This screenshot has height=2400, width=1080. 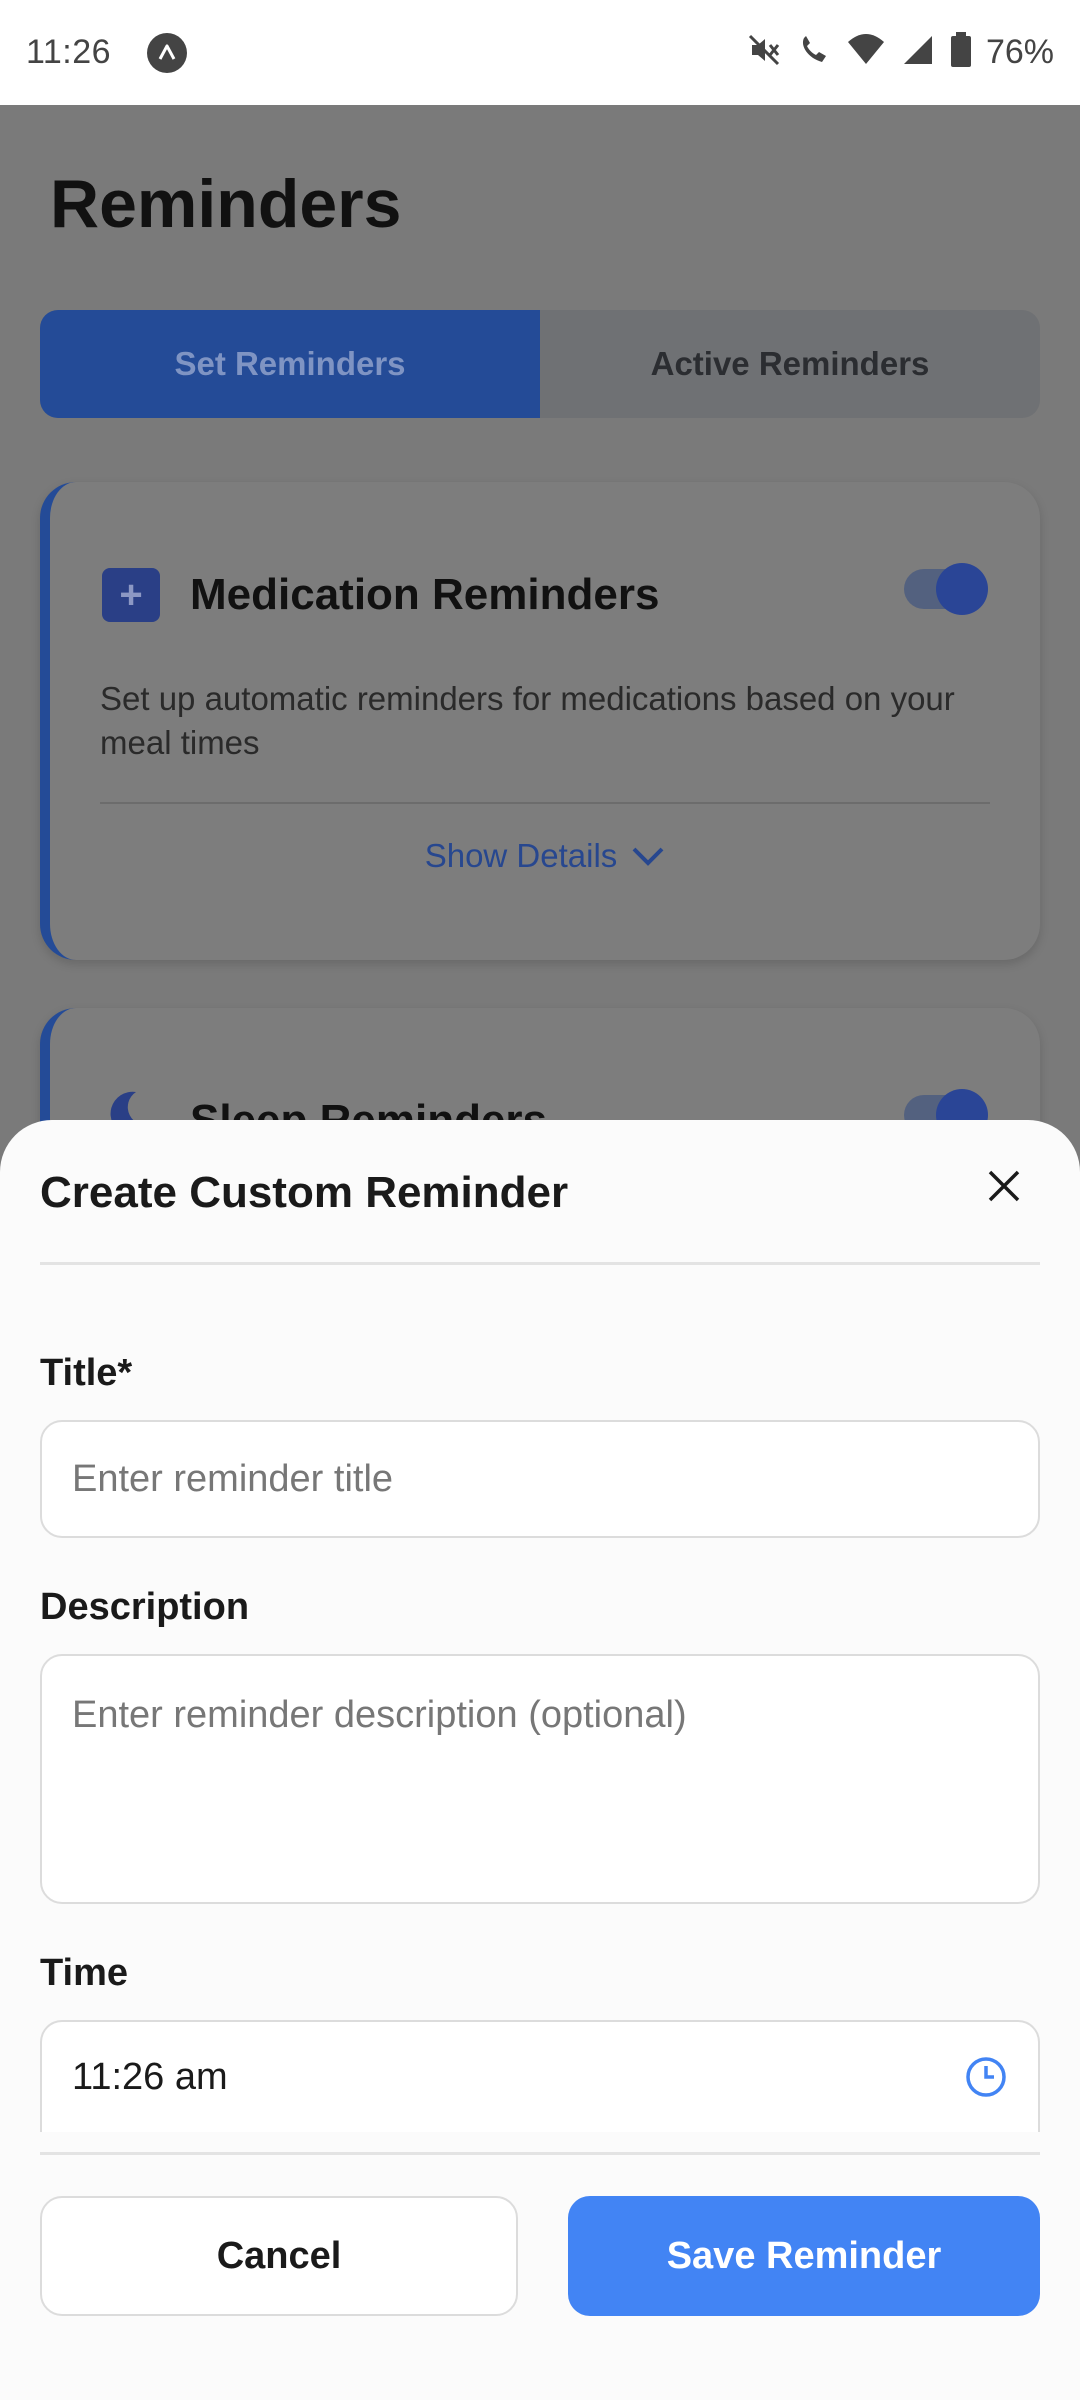 I want to click on close-icon, so click(x=1004, y=1188).